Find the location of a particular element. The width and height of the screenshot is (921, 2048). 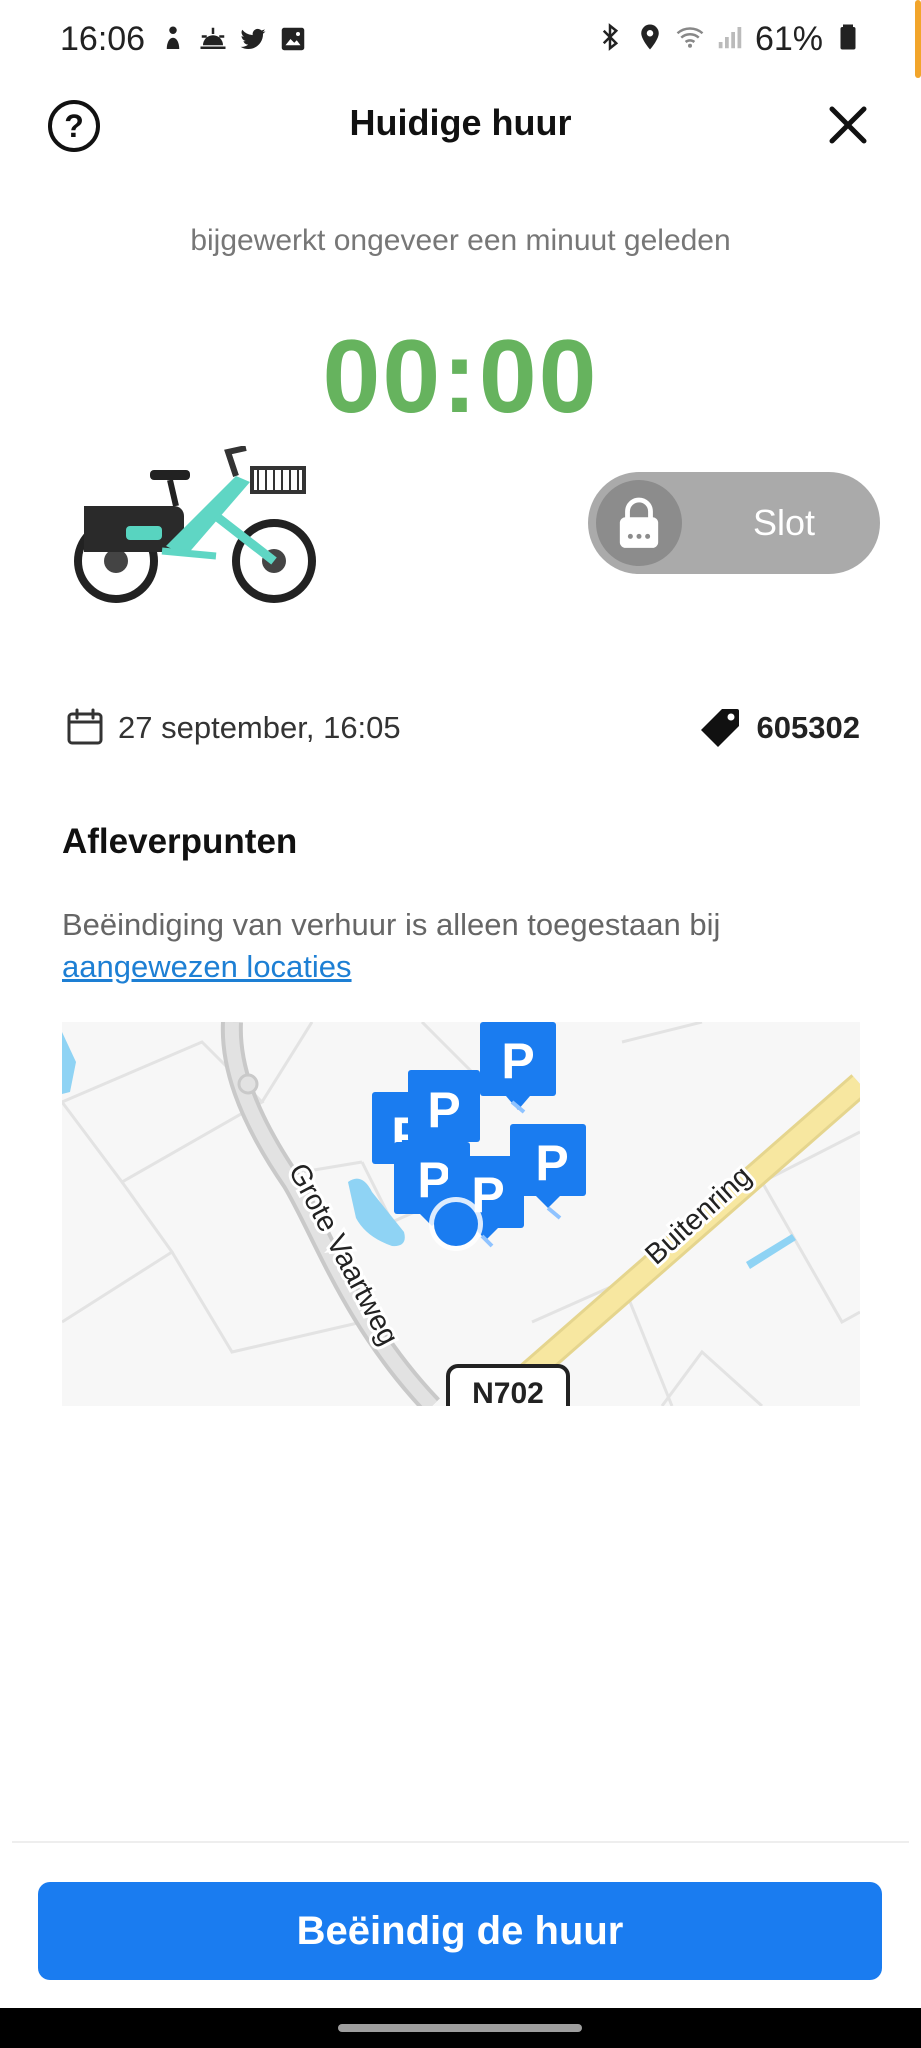

page-title: Huidige huur is located at coordinates (460, 122).